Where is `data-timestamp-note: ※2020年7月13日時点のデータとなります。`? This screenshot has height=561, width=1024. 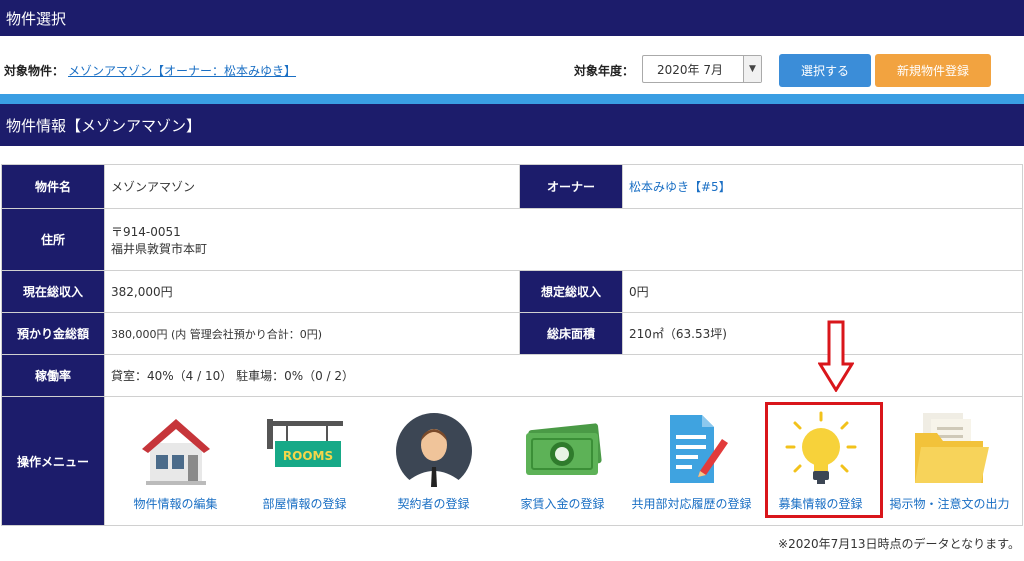
data-timestamp-note: ※2020年7月13日時点のデータとなります。 is located at coordinates (899, 544).